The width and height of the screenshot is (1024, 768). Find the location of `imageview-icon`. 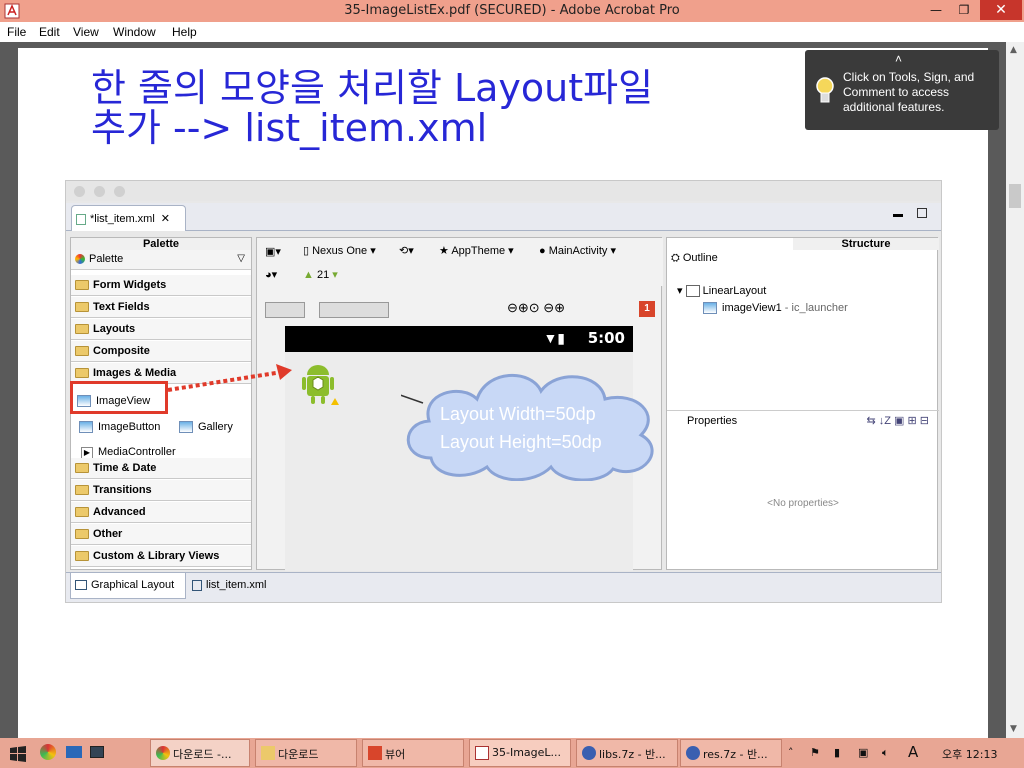

imageview-icon is located at coordinates (710, 308).